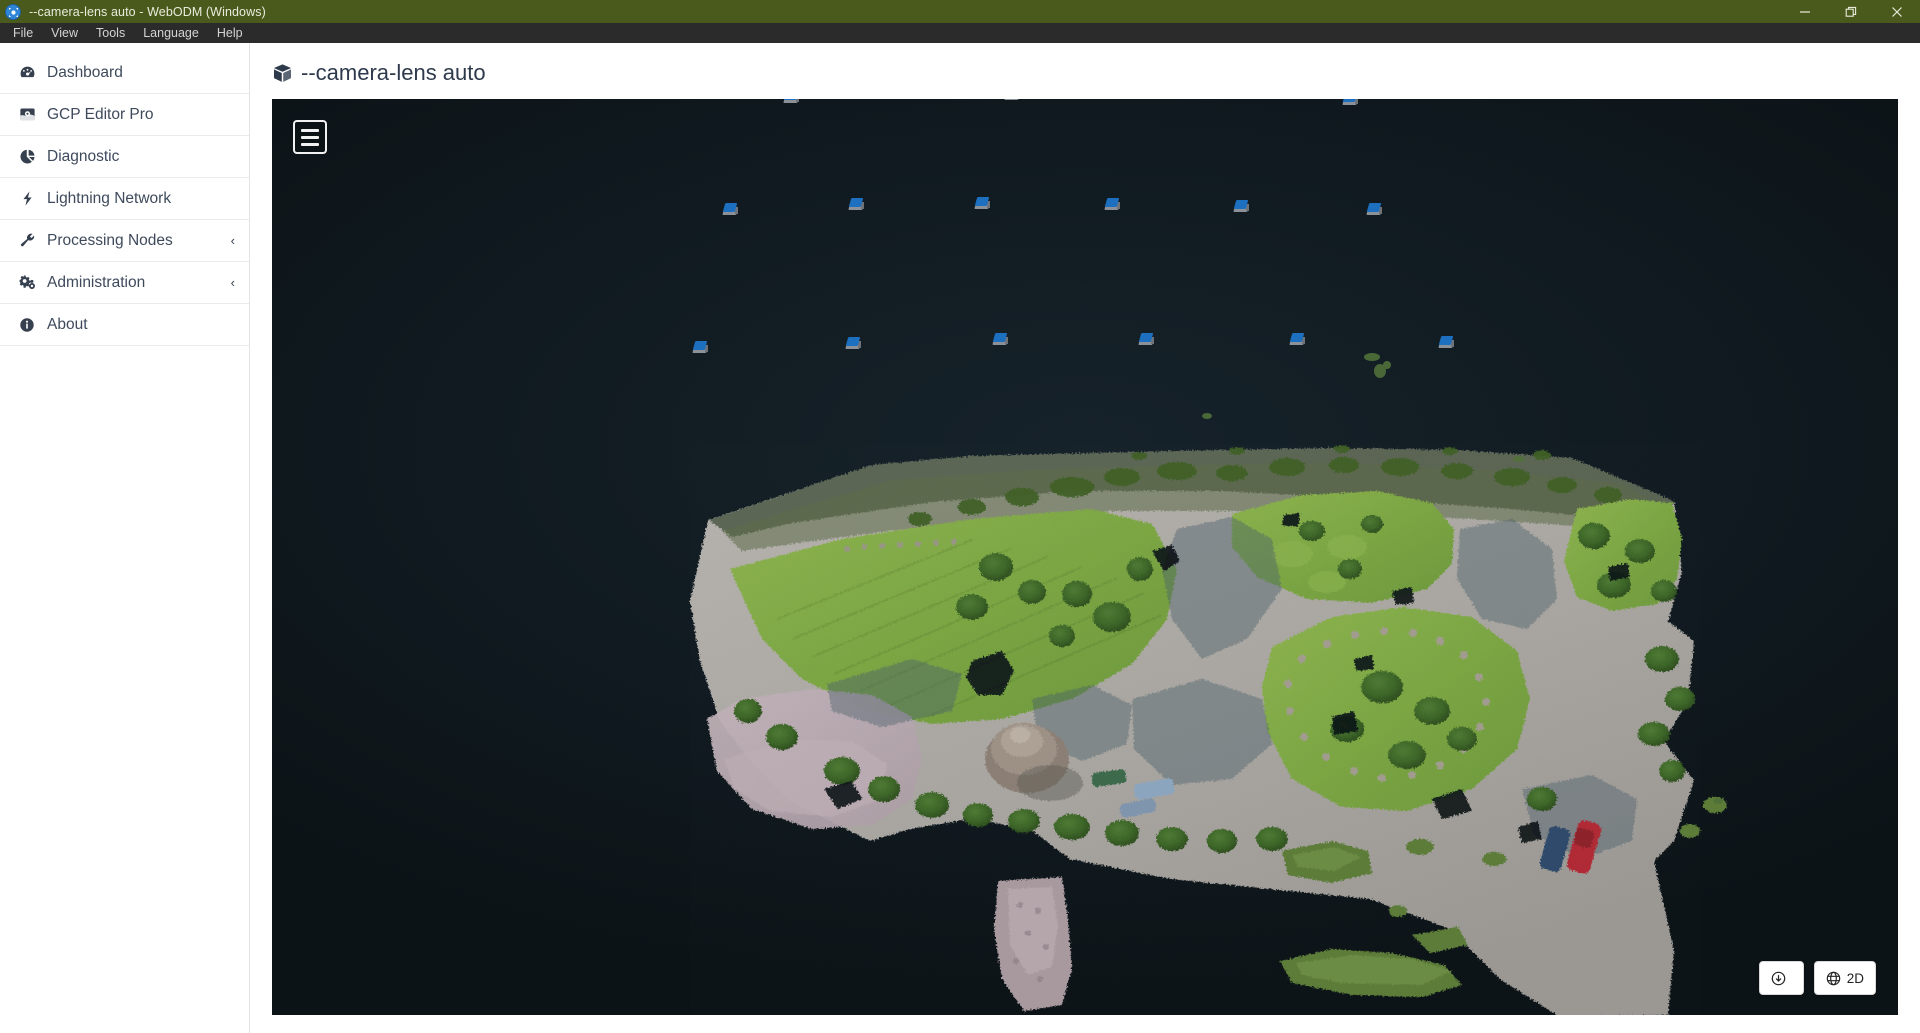  I want to click on viewer-2d-toggle-button: 2D, so click(1844, 978).